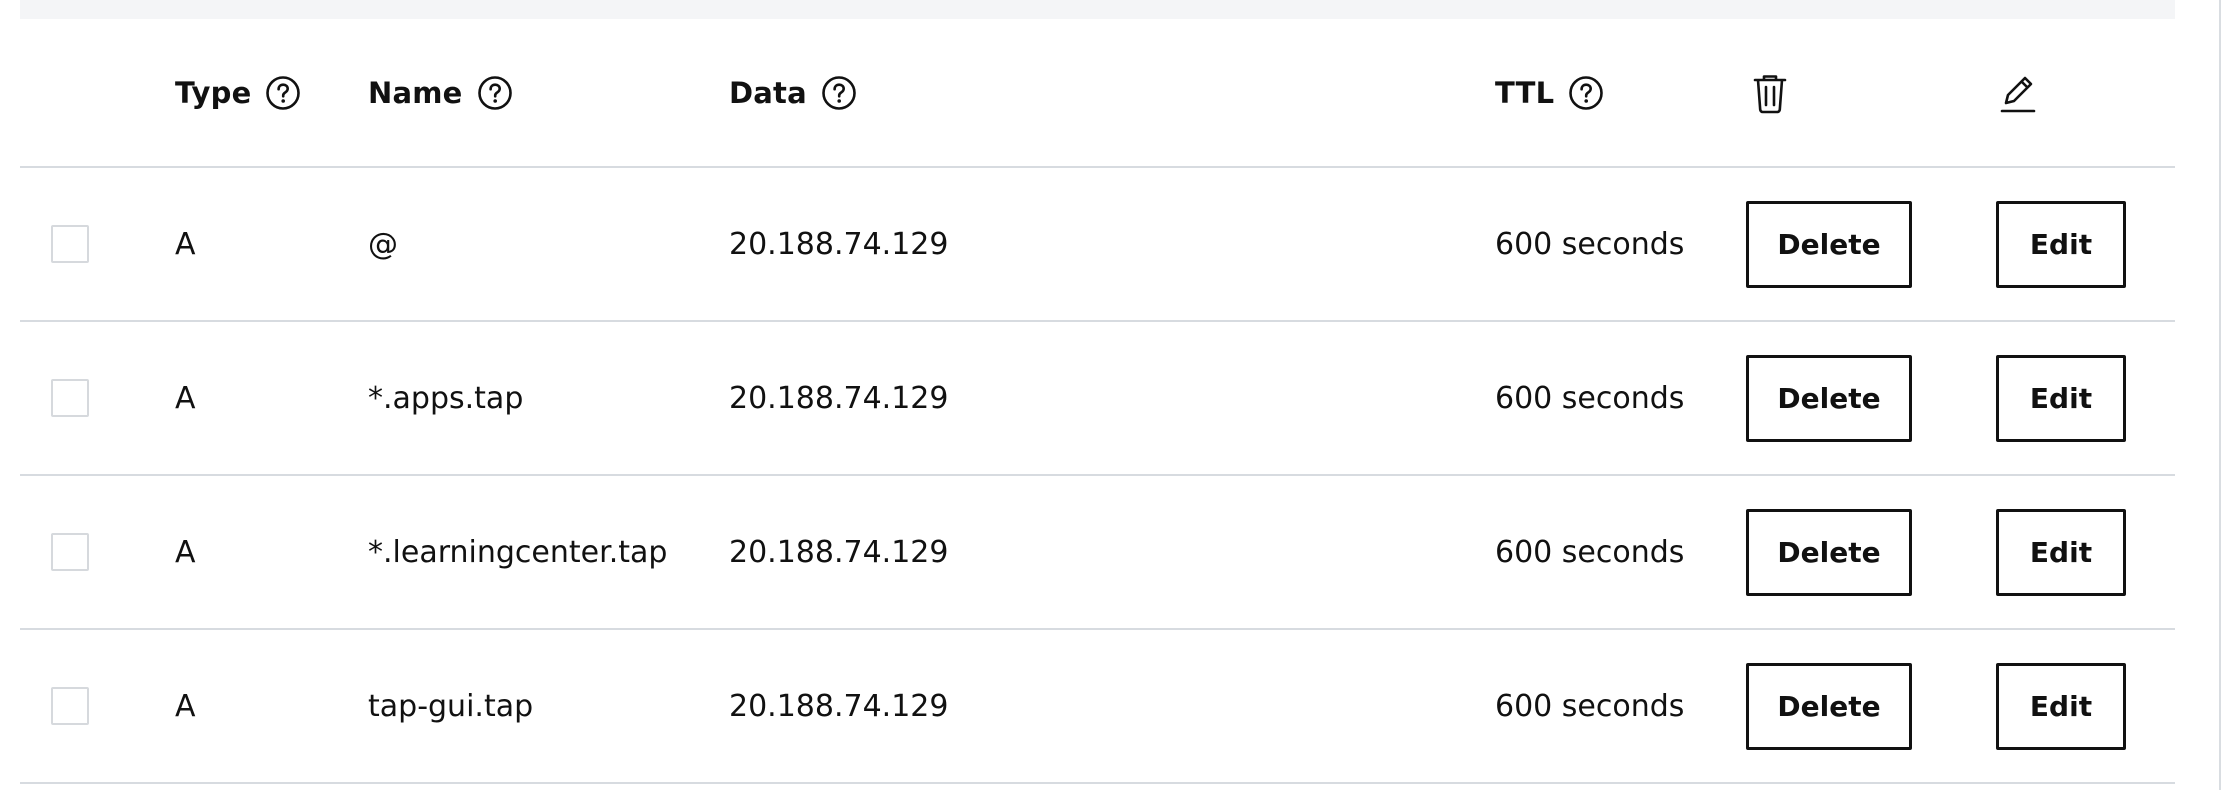  I want to click on name-value: @, so click(383, 244).